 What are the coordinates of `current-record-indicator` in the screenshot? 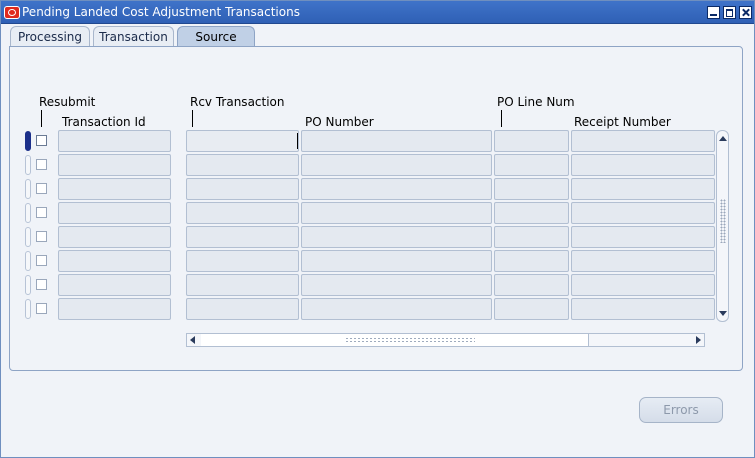 It's located at (28, 141).